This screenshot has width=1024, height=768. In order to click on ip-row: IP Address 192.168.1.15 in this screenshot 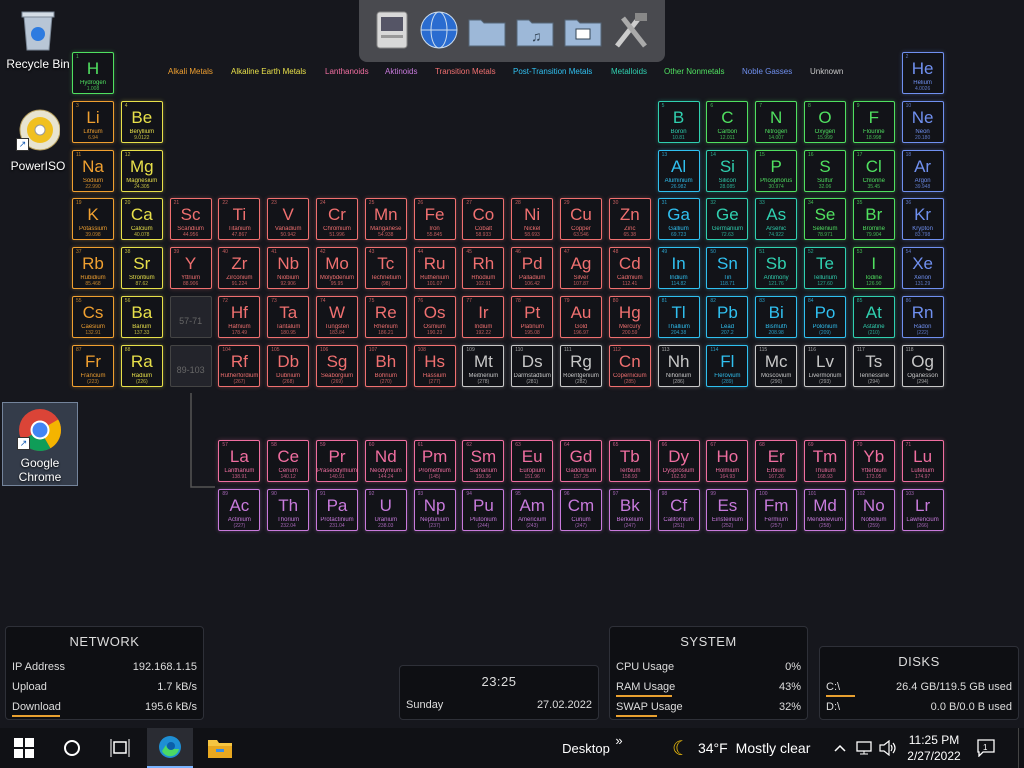, I will do `click(104, 668)`.